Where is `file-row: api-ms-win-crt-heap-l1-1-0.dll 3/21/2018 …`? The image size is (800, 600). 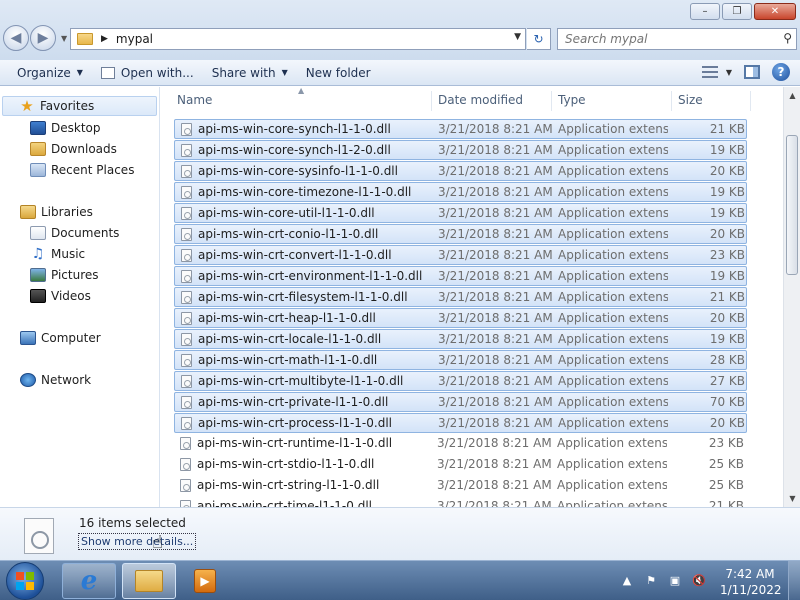 file-row: api-ms-win-crt-heap-l1-1-0.dll 3/21/2018 … is located at coordinates (460, 318).